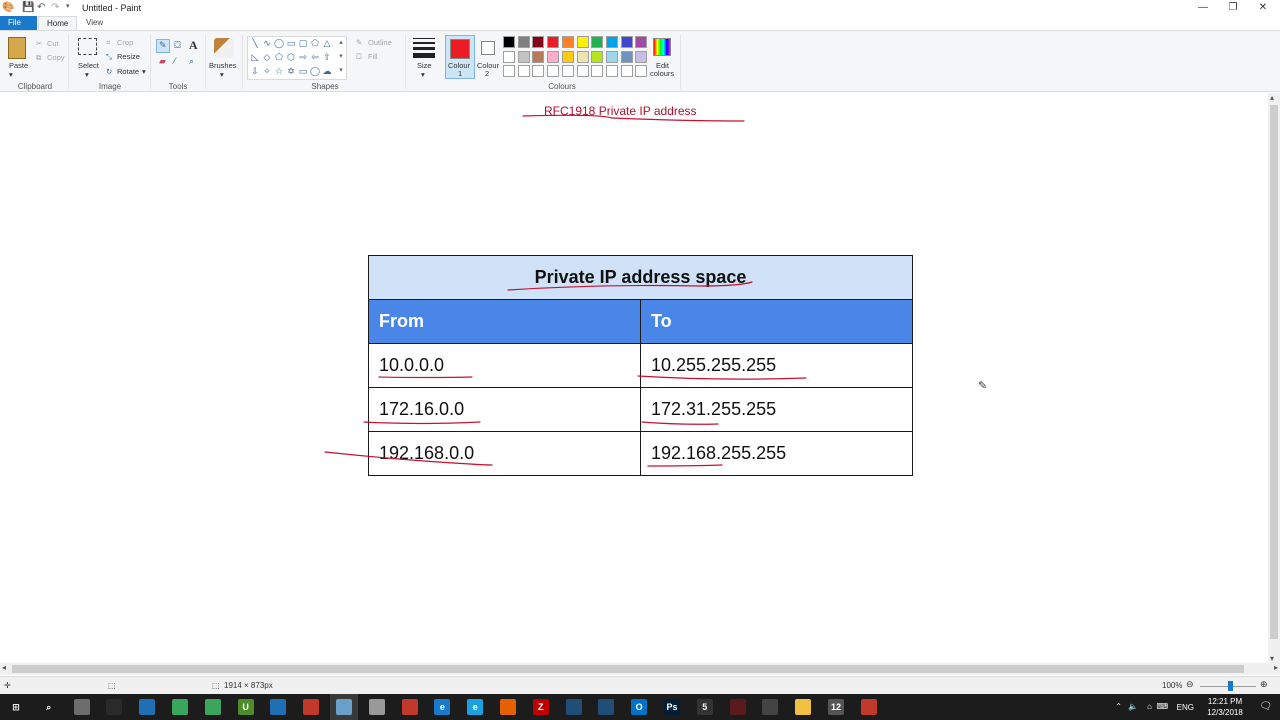 This screenshot has width=1280, height=720. Describe the element at coordinates (1118, 706) in the screenshot. I see `tray-chevron-icon: ⌃` at that location.